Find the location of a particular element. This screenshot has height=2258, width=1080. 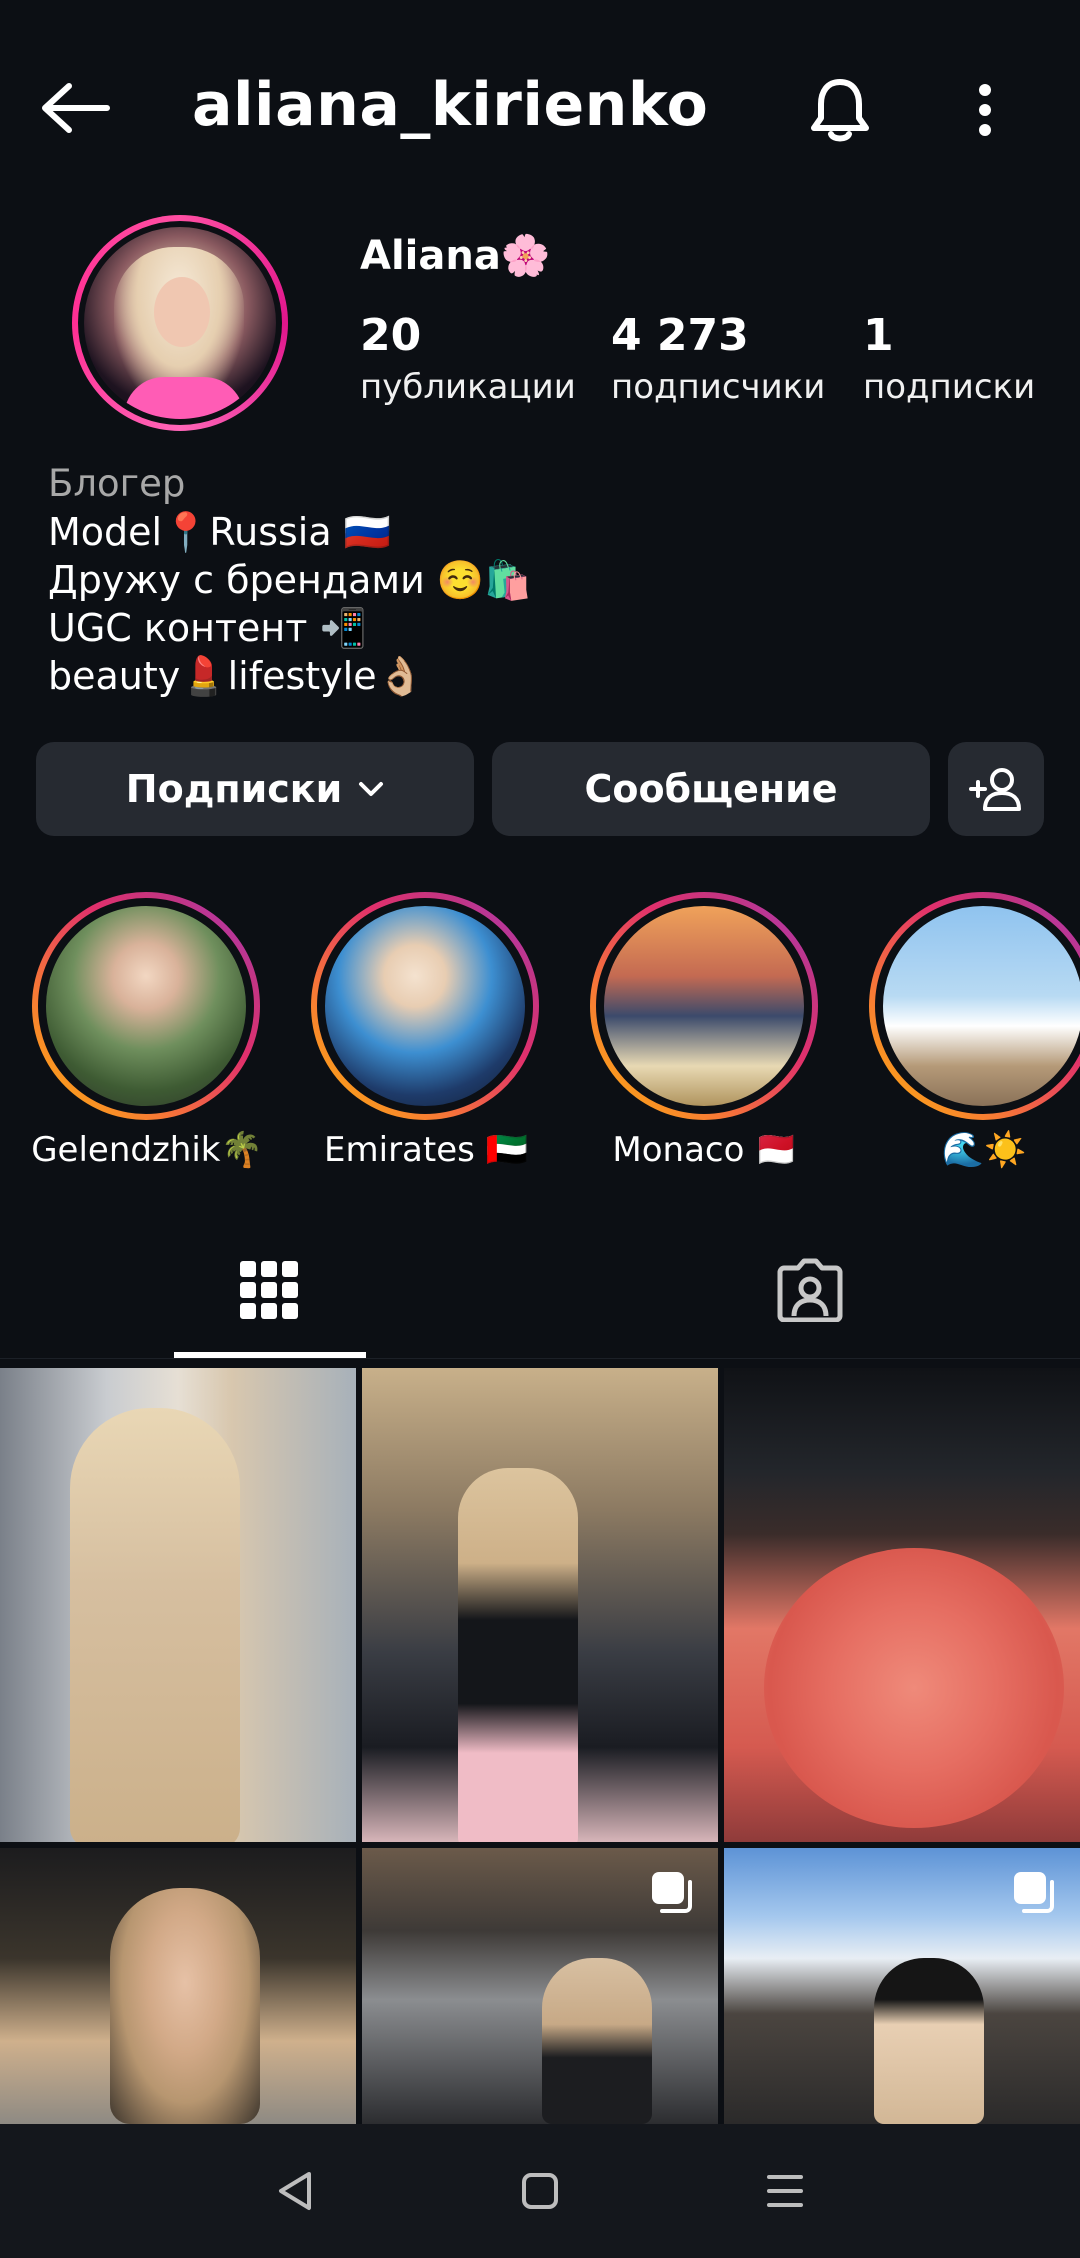

tab-tagged is located at coordinates (810, 1290).